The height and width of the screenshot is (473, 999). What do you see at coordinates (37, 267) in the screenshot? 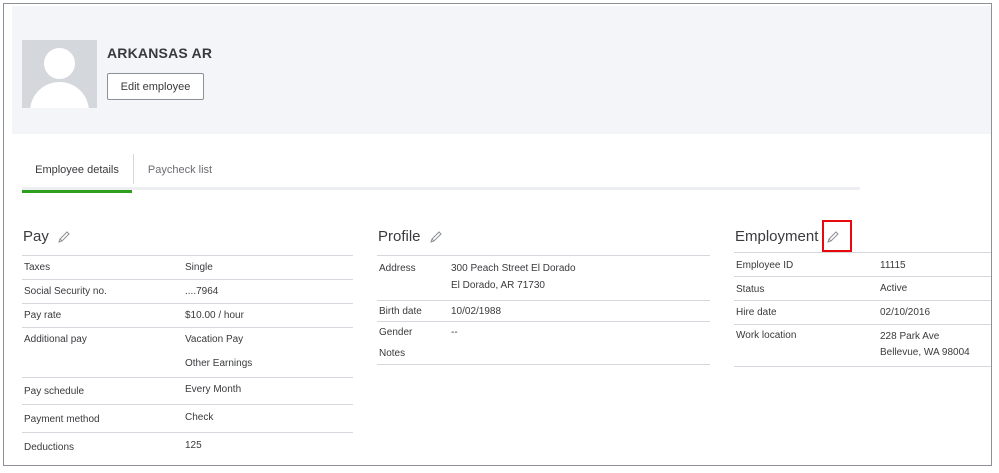
I see `row-label: Taxes` at bounding box center [37, 267].